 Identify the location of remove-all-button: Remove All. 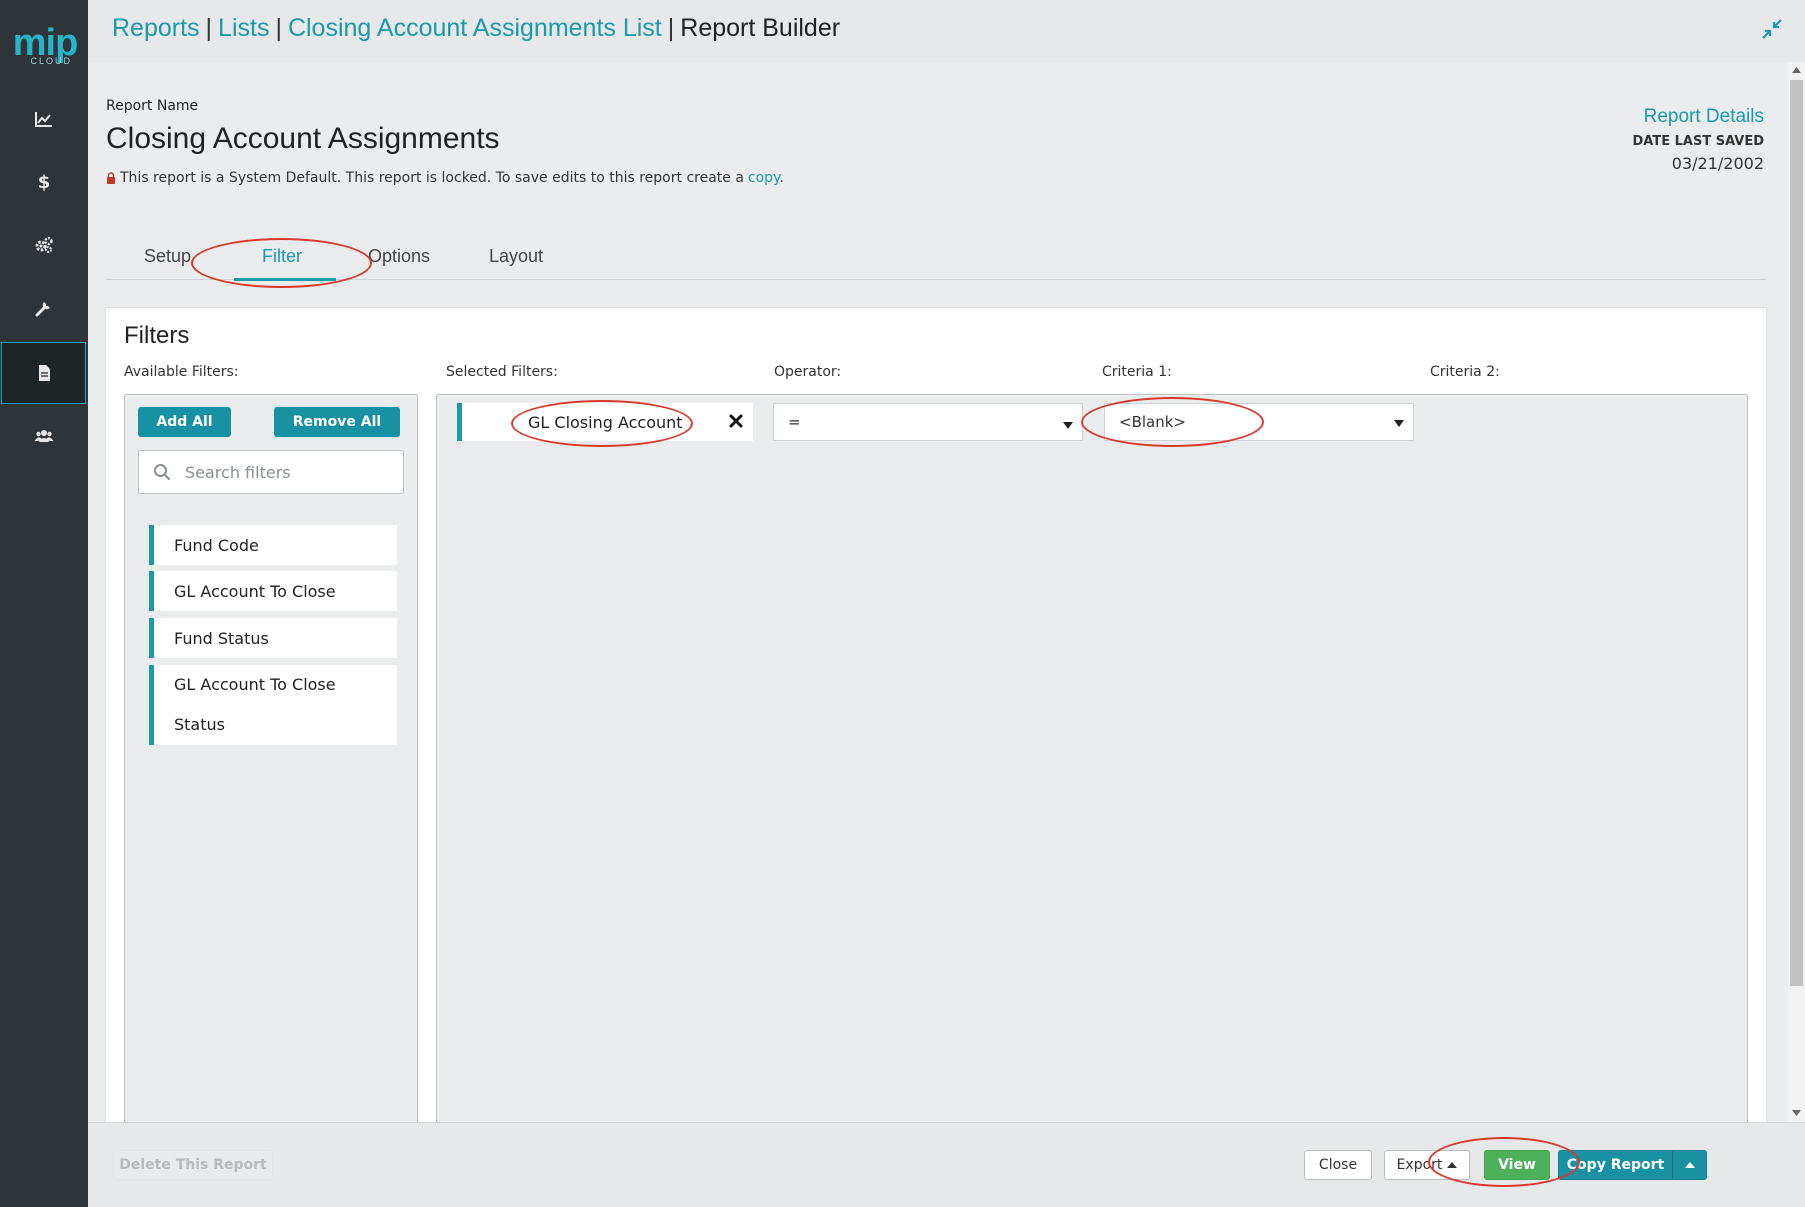
(337, 422).